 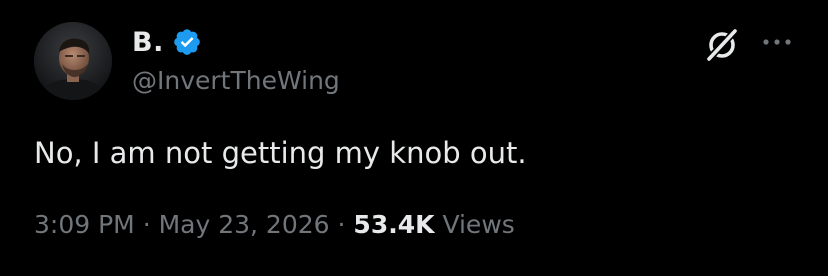 I want to click on grok-icon, so click(x=722, y=45).